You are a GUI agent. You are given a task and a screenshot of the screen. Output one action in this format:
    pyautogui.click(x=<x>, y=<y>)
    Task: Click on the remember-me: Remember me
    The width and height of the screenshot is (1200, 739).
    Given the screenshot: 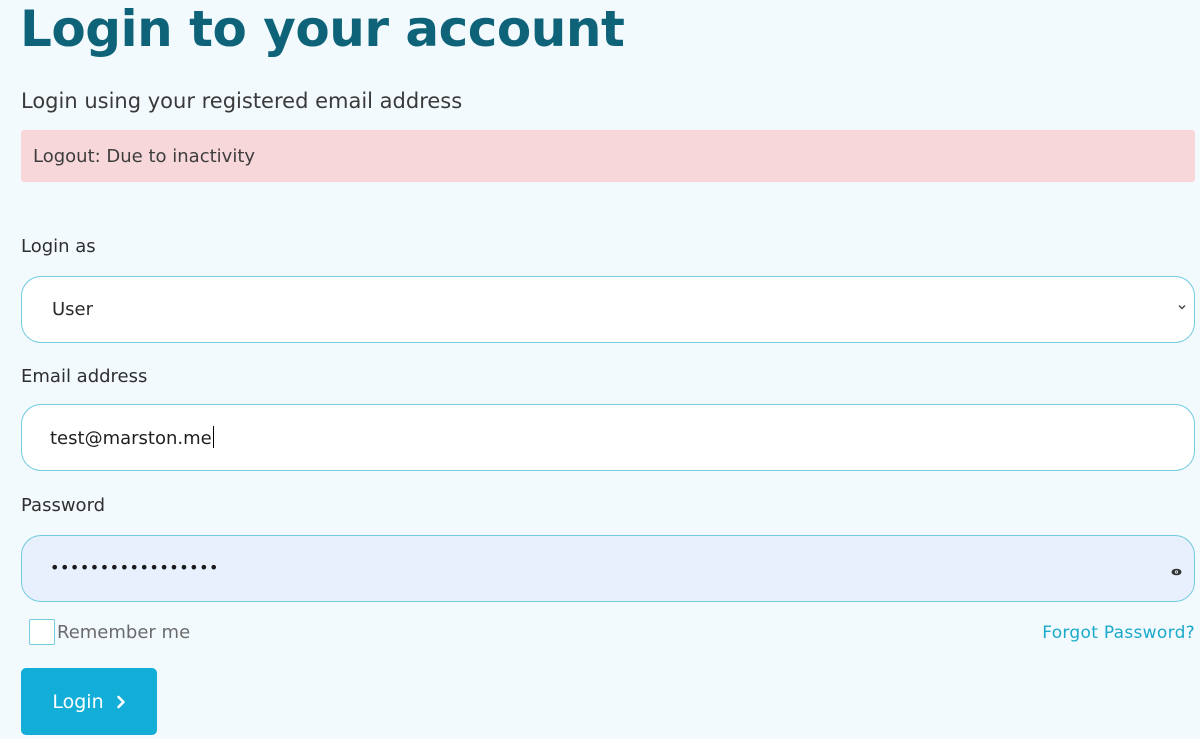 What is the action you would take?
    pyautogui.click(x=109, y=632)
    